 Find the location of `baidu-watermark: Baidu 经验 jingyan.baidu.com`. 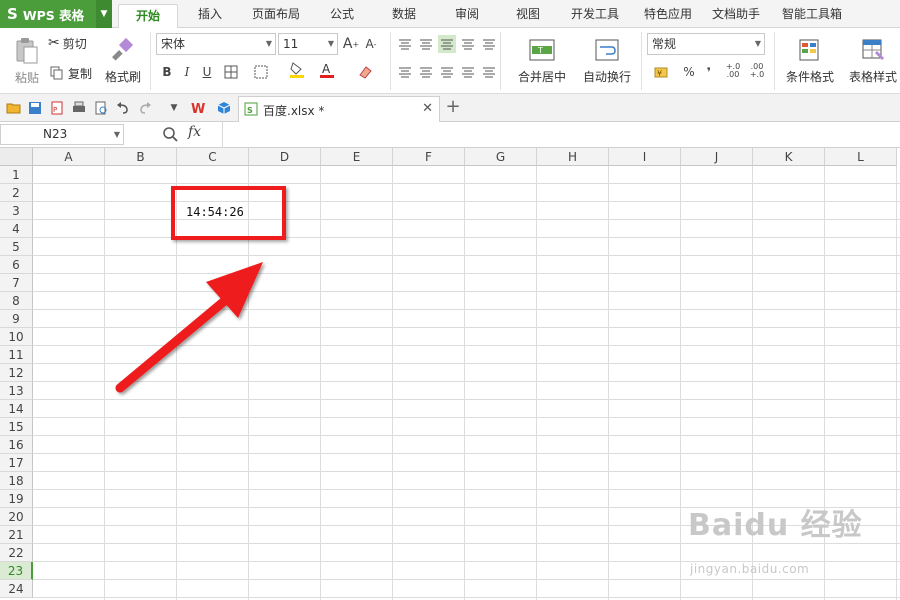

baidu-watermark: Baidu 经验 jingyan.baidu.com is located at coordinates (775, 538).